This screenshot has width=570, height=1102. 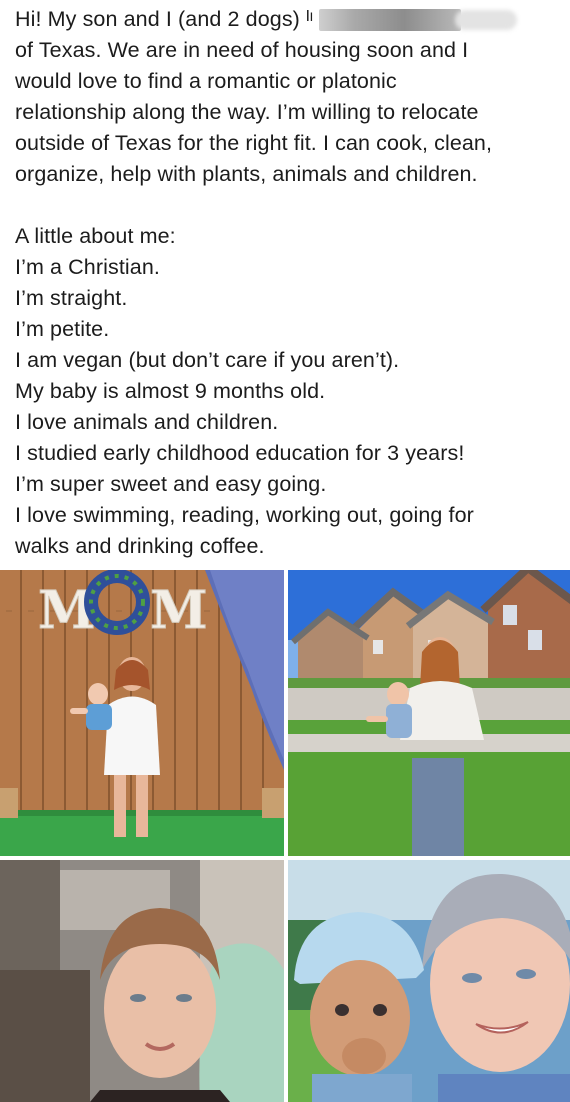 I want to click on post-line: walks and drinking coffee., so click(x=140, y=546).